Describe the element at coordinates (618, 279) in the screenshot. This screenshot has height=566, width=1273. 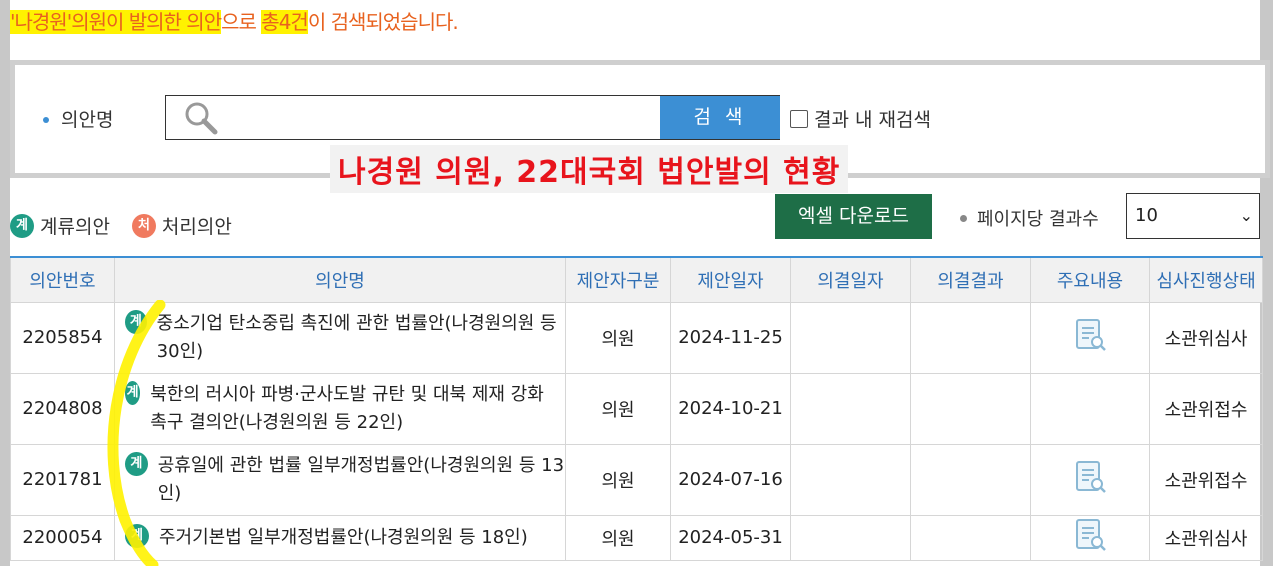
I see `header-proposer: 제안자구분` at that location.